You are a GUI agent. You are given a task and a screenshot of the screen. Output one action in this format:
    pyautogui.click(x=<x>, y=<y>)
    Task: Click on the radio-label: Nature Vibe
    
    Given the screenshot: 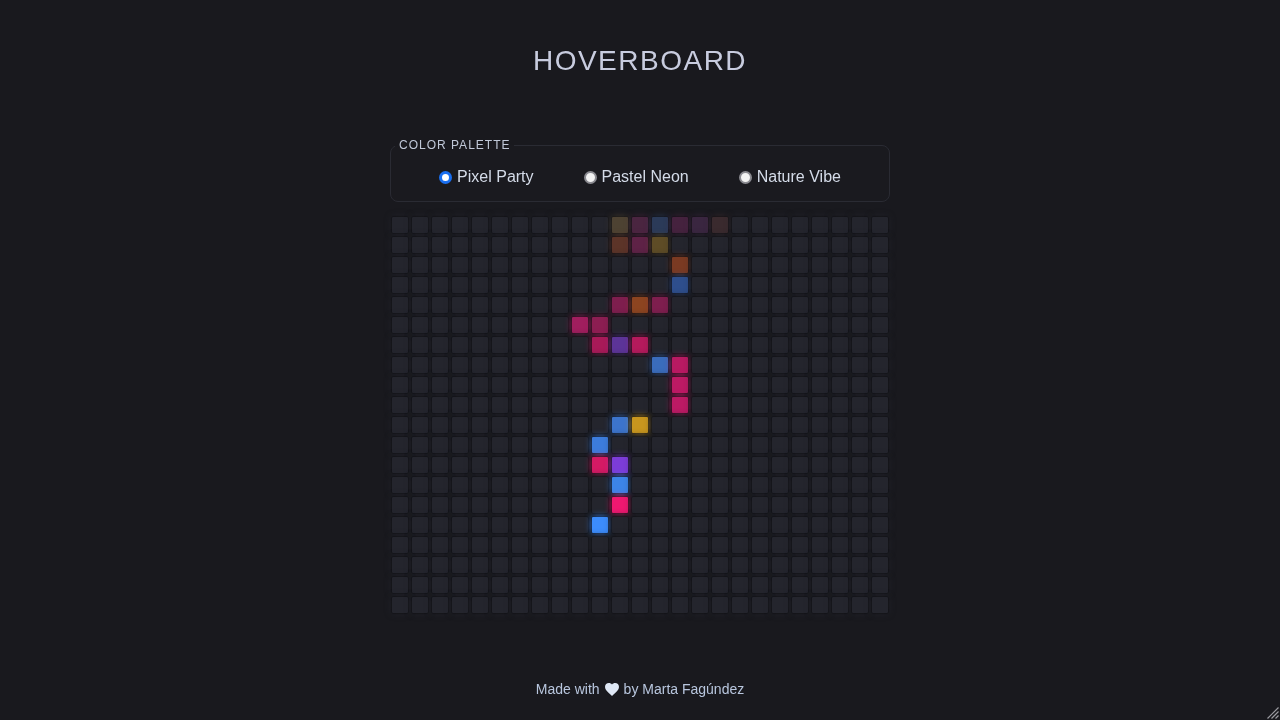 What is the action you would take?
    pyautogui.click(x=798, y=177)
    